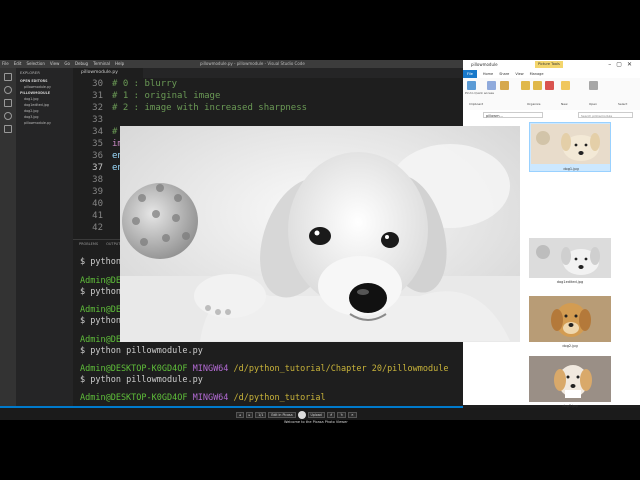 This screenshot has width=640, height=480. I want to click on picture-tools-tab: Picture Tools, so click(549, 64).